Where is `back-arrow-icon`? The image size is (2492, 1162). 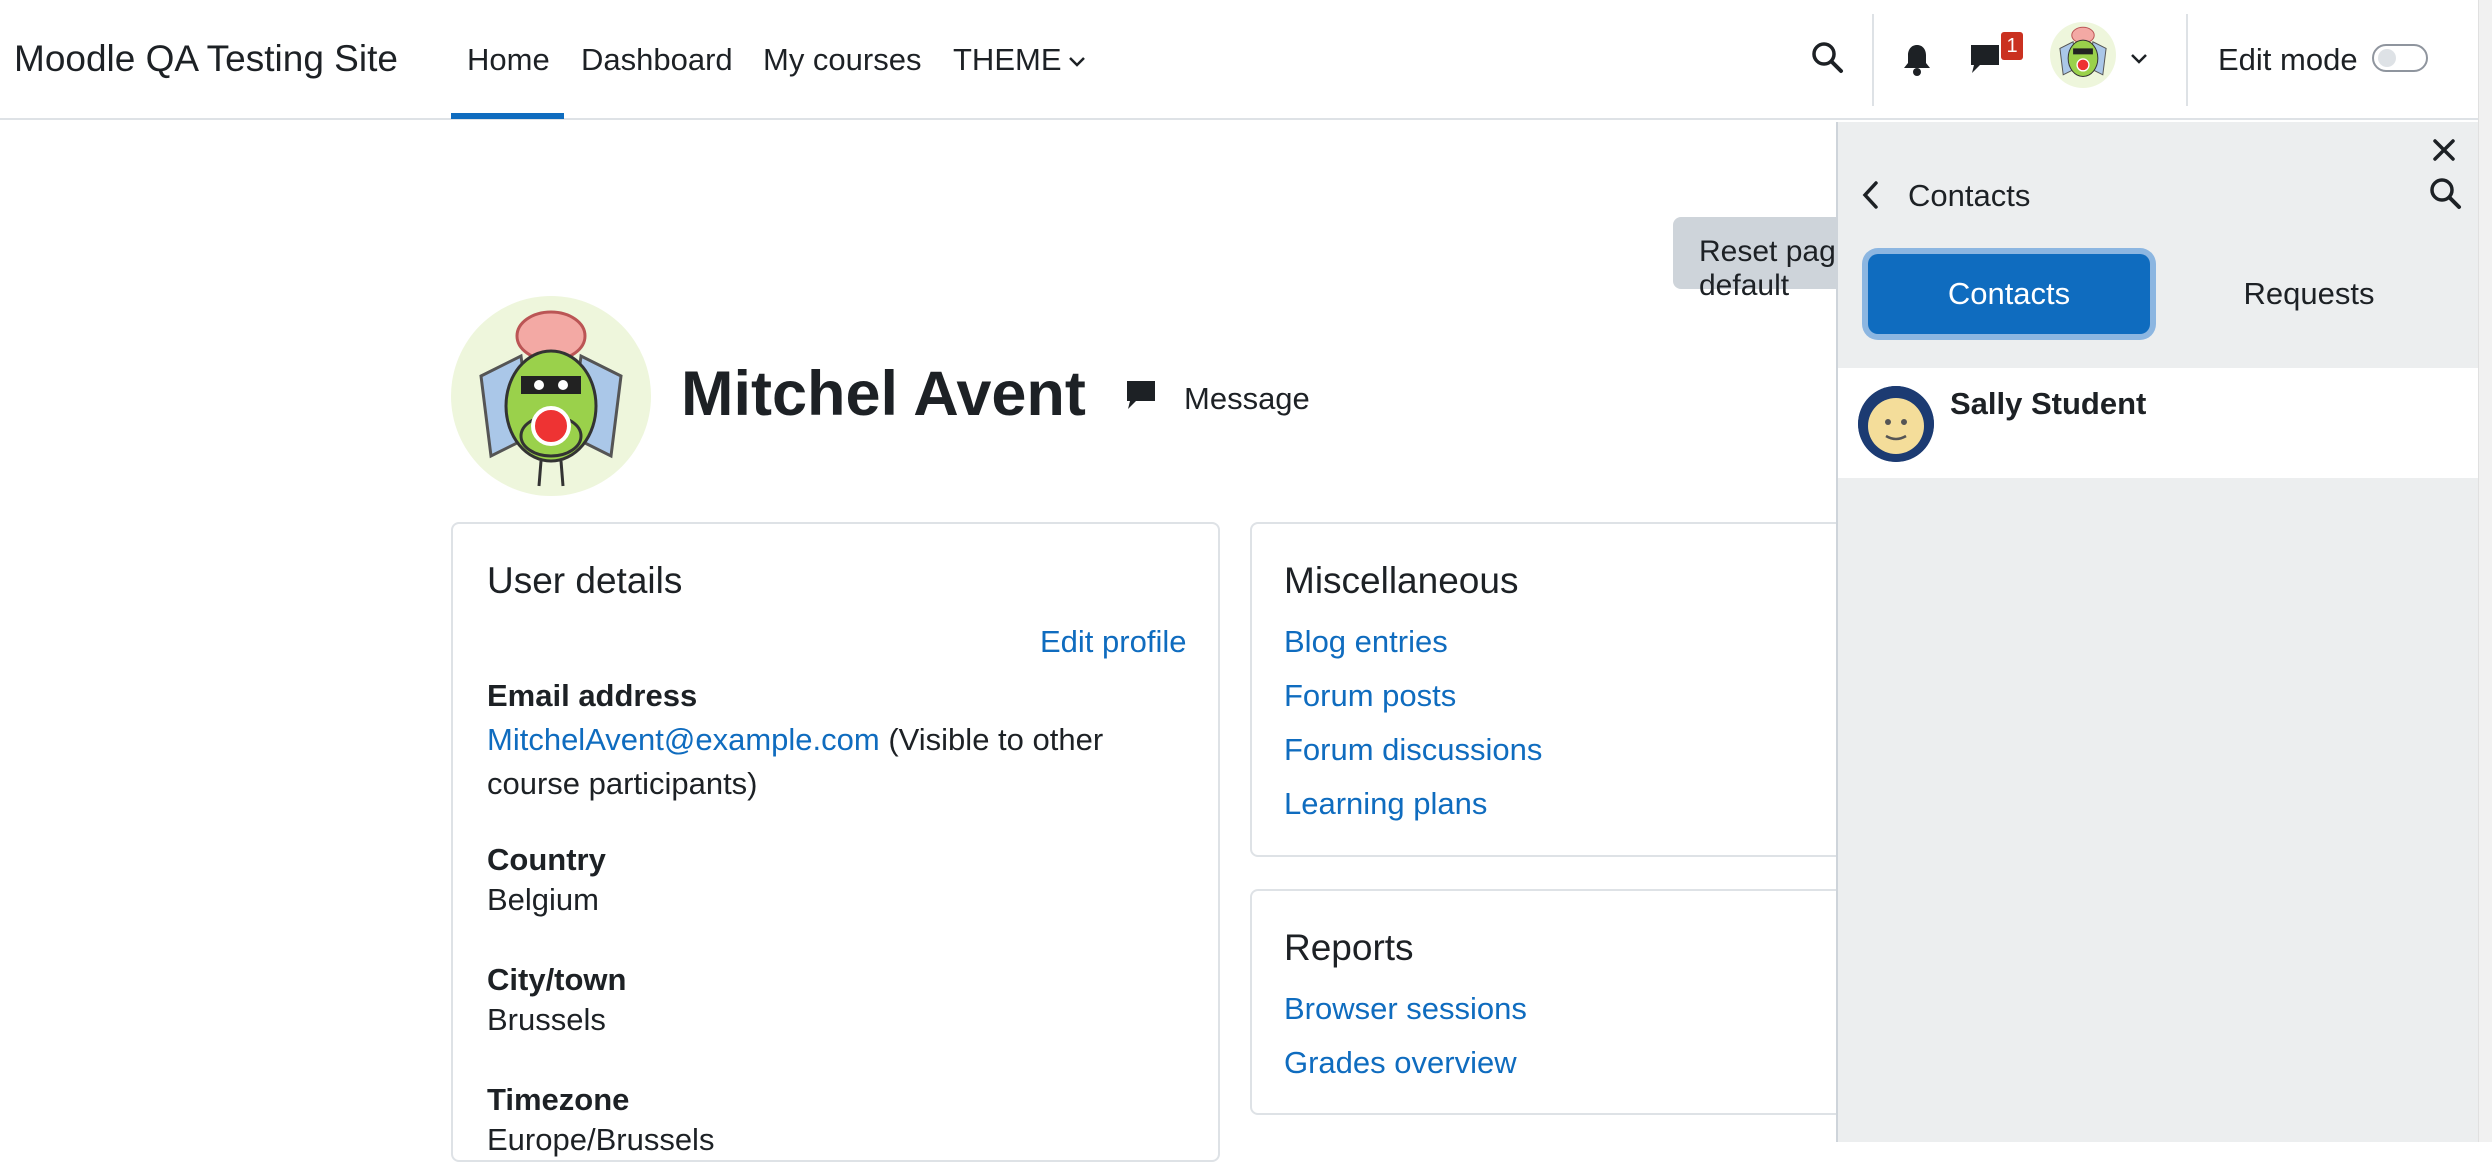 back-arrow-icon is located at coordinates (1870, 197).